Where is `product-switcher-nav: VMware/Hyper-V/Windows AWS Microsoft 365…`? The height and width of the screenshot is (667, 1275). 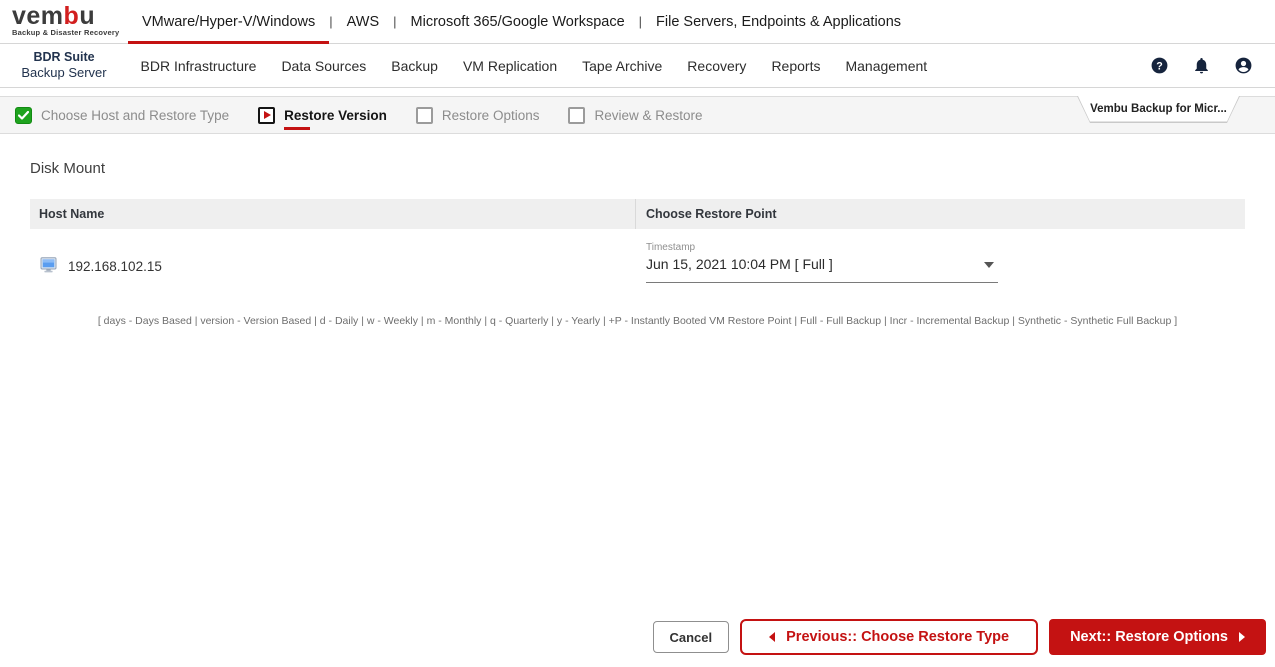
product-switcher-nav: VMware/Hyper-V/Windows AWS Microsoft 365… is located at coordinates (521, 22).